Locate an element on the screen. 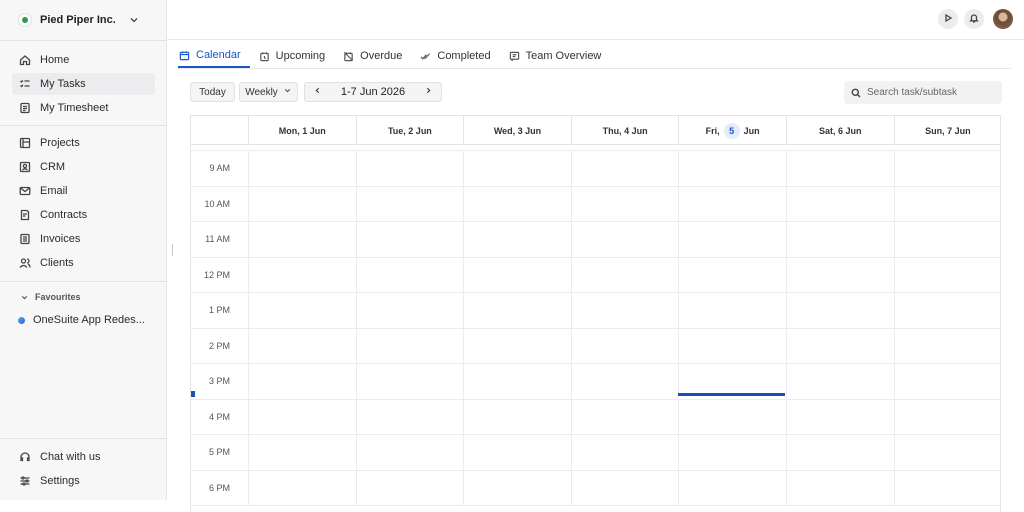  chat-with-us-button: Chat with us is located at coordinates (83, 457).